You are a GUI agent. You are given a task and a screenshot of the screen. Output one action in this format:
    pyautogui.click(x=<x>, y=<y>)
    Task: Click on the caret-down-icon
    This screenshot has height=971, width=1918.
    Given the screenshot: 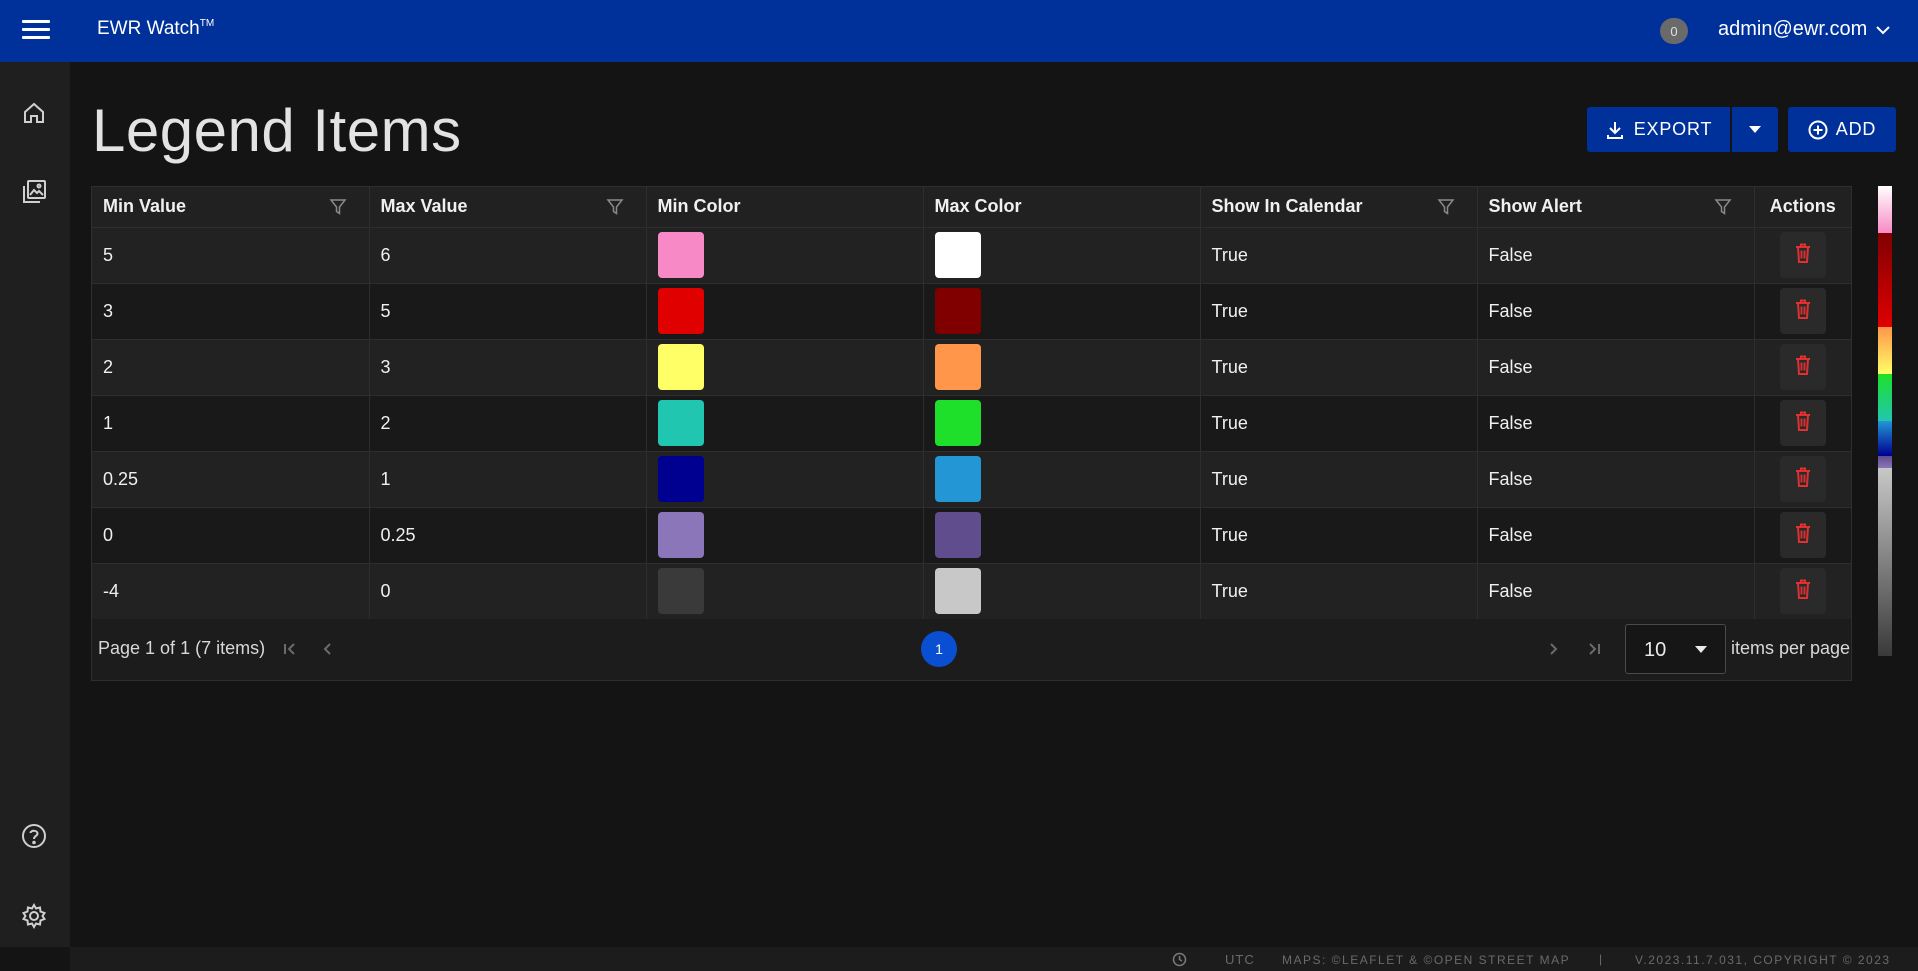 What is the action you would take?
    pyautogui.click(x=1755, y=129)
    